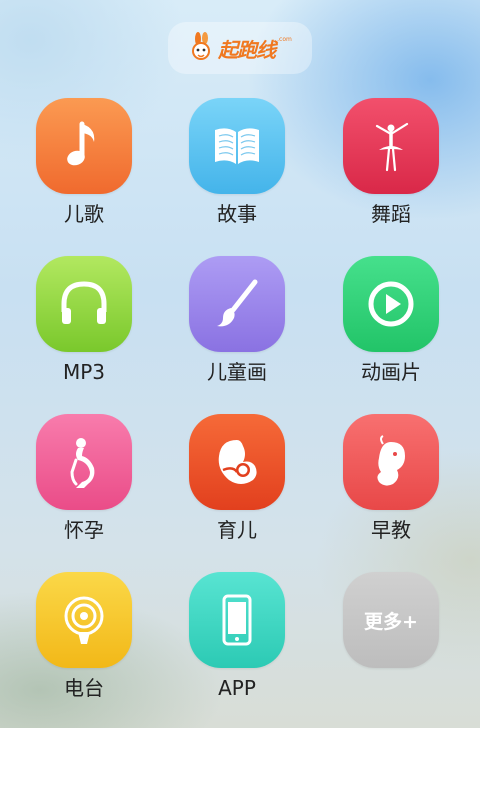 The width and height of the screenshot is (480, 800). Describe the element at coordinates (391, 530) in the screenshot. I see `app-label: 早教` at that location.